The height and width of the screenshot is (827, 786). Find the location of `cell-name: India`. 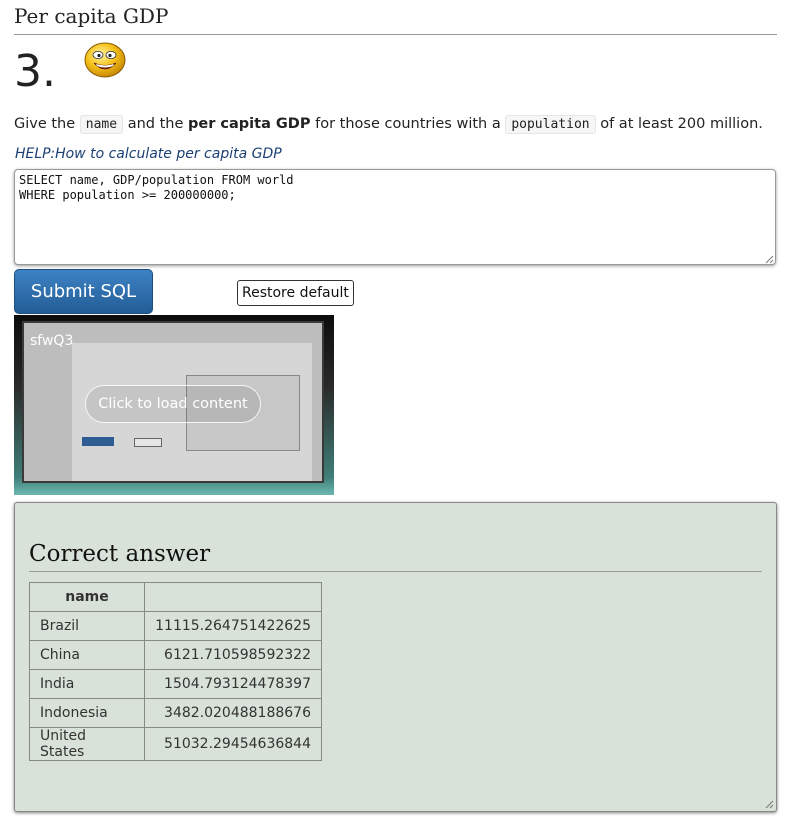

cell-name: India is located at coordinates (87, 684).